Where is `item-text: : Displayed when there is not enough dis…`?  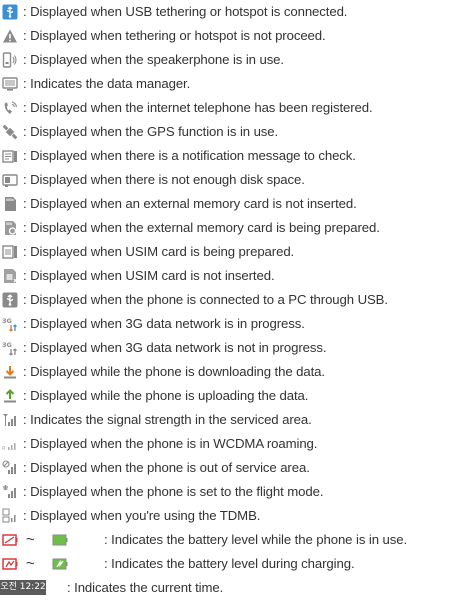
item-text: : Displayed when there is not enough dis… is located at coordinates (164, 179).